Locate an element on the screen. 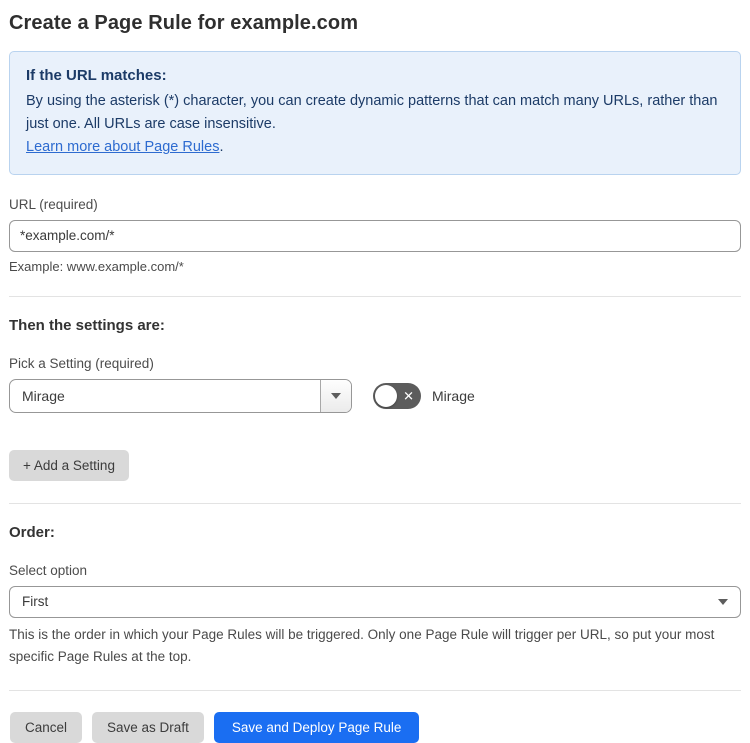  page-title: Create a Page Rule for example.com is located at coordinates (184, 23).